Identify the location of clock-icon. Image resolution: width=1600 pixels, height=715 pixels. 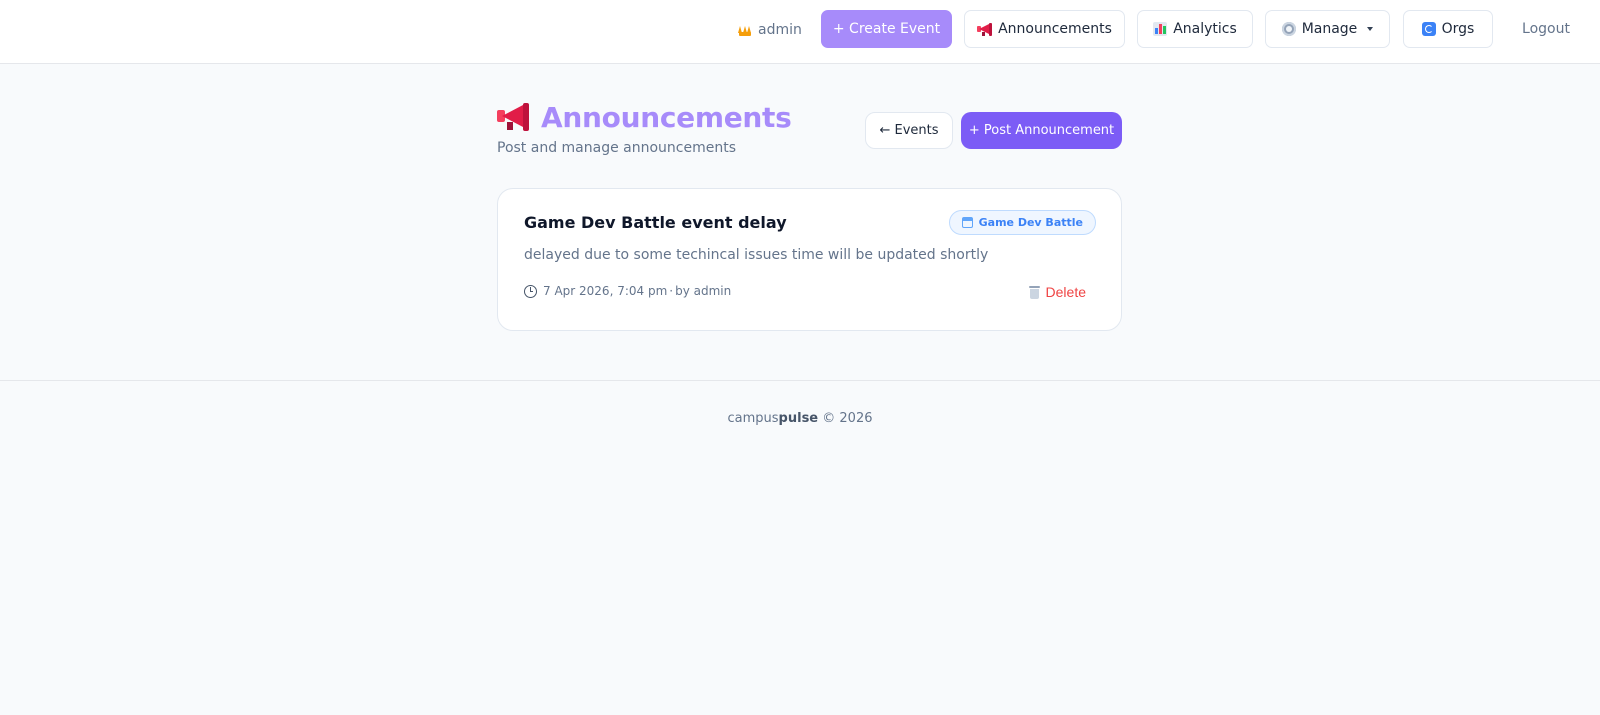
(530, 291).